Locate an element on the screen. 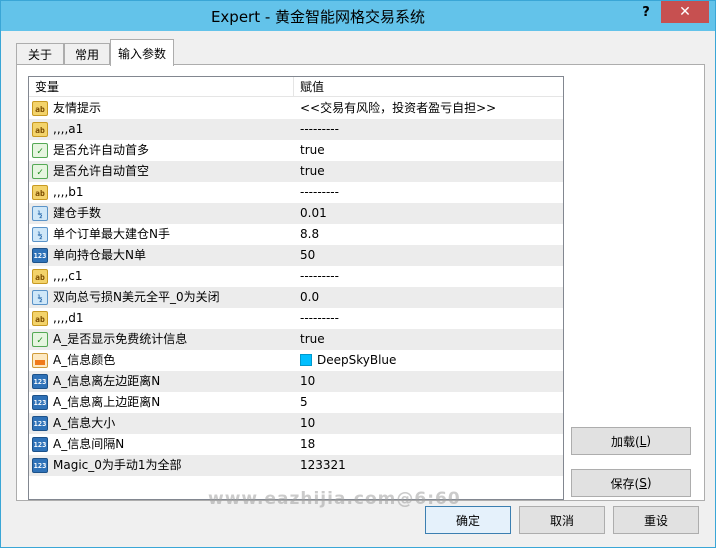  parameter-name: ,,,,b1 is located at coordinates (68, 192).